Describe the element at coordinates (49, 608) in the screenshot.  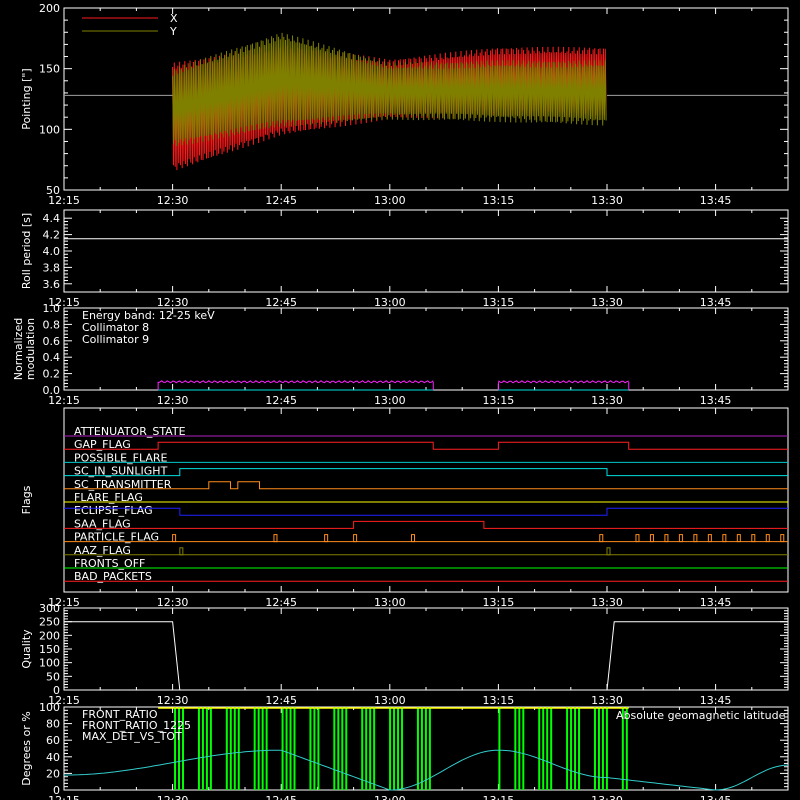
I see `y-tick-label: 300` at that location.